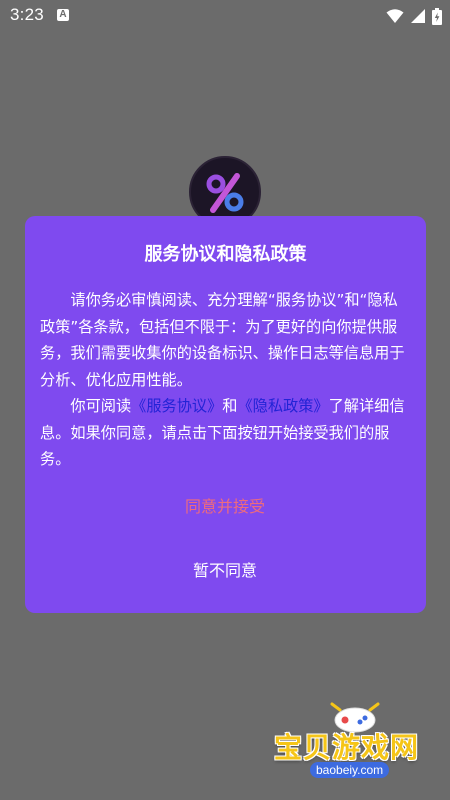 This screenshot has width=450, height=800. I want to click on agree-button: 同意并接受, so click(225, 507).